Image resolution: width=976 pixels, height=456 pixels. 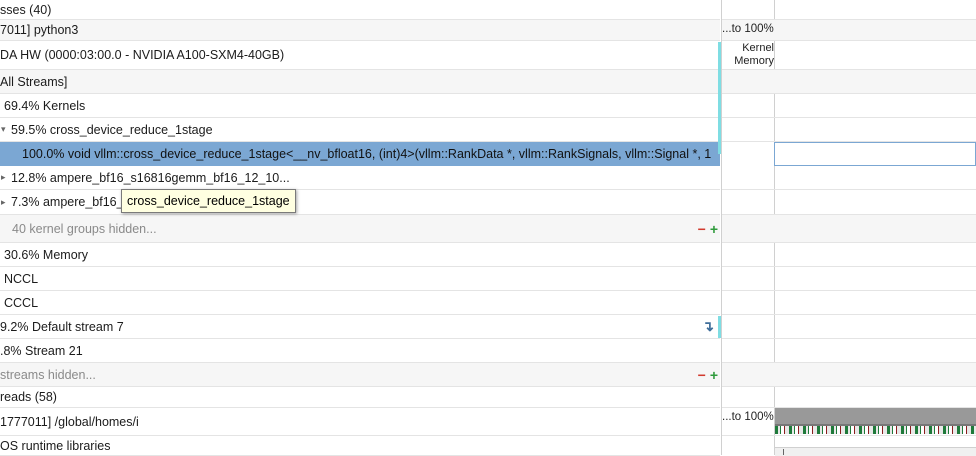 I want to click on tree-row: 30.6% Memory, so click(x=360, y=255).